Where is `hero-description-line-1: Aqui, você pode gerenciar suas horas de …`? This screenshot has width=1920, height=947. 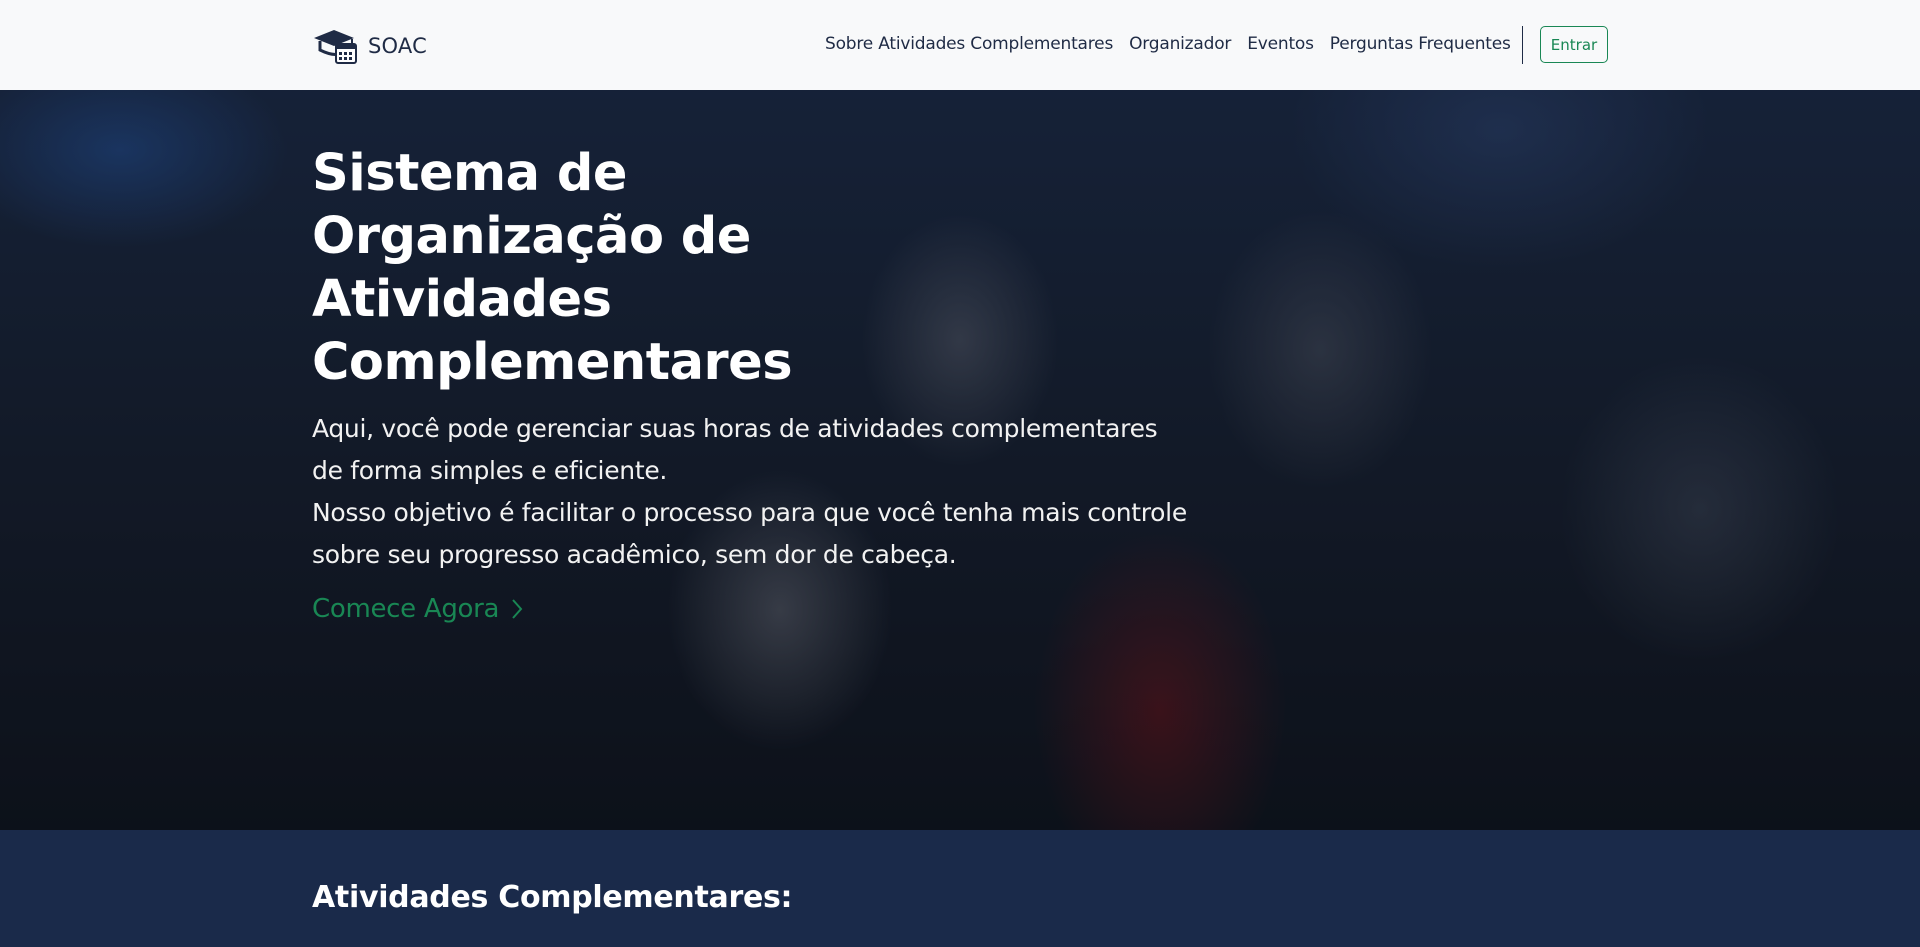
hero-description-line-1: Aqui, você pode gerenciar suas horas de … is located at coordinates (735, 449).